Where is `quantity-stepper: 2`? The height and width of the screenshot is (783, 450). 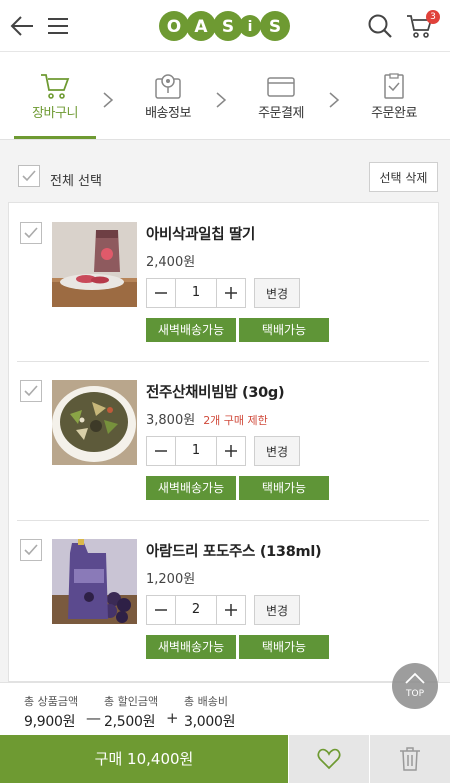 quantity-stepper: 2 is located at coordinates (196, 610).